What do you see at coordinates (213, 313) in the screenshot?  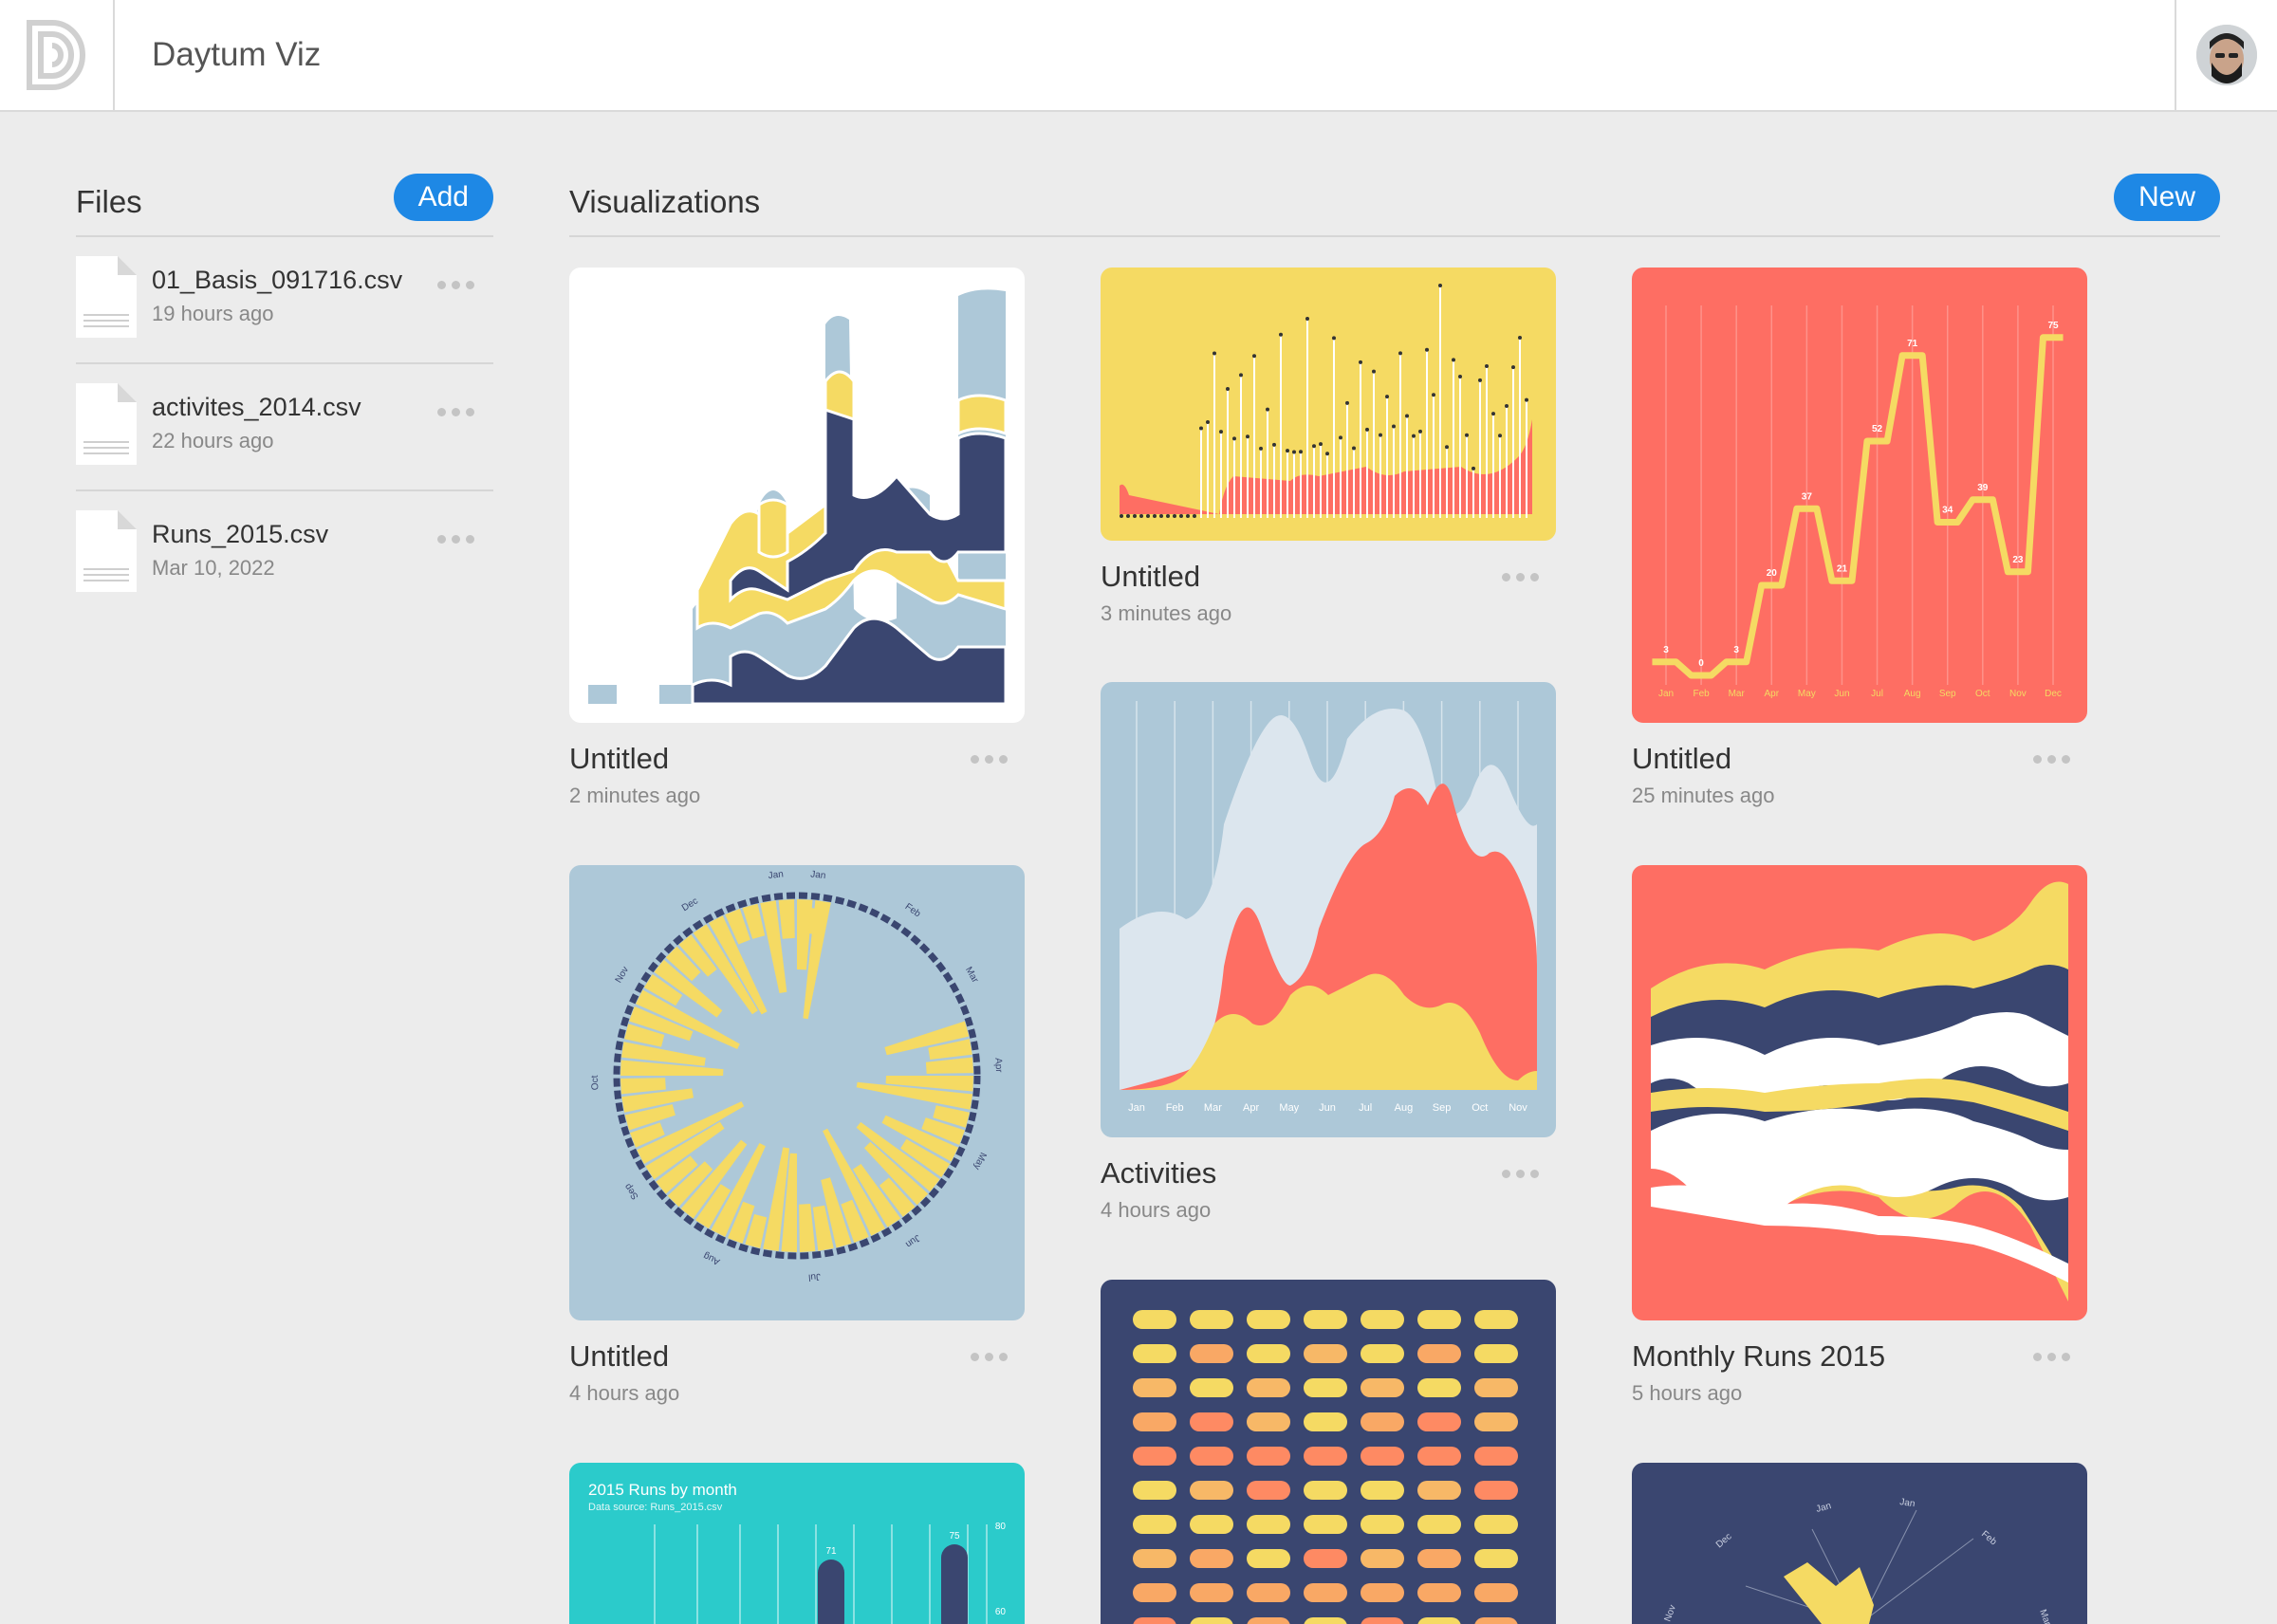 I see `file-time: 19 hours ago` at bounding box center [213, 313].